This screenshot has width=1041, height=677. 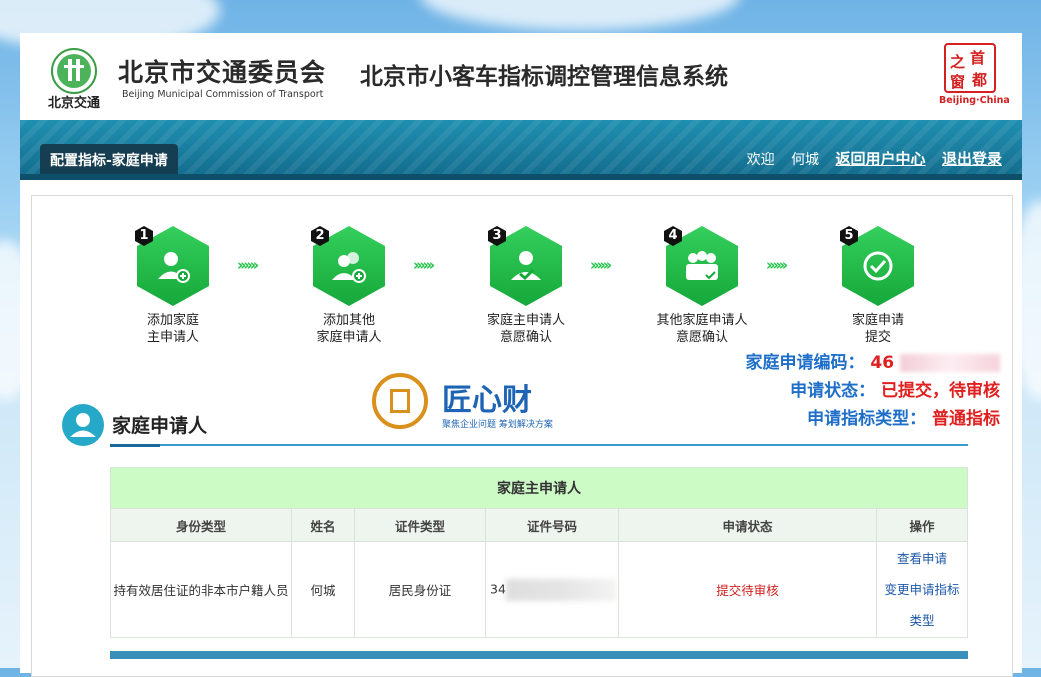 I want to click on change-type-link-line1: 变更申请指标, so click(x=921, y=589).